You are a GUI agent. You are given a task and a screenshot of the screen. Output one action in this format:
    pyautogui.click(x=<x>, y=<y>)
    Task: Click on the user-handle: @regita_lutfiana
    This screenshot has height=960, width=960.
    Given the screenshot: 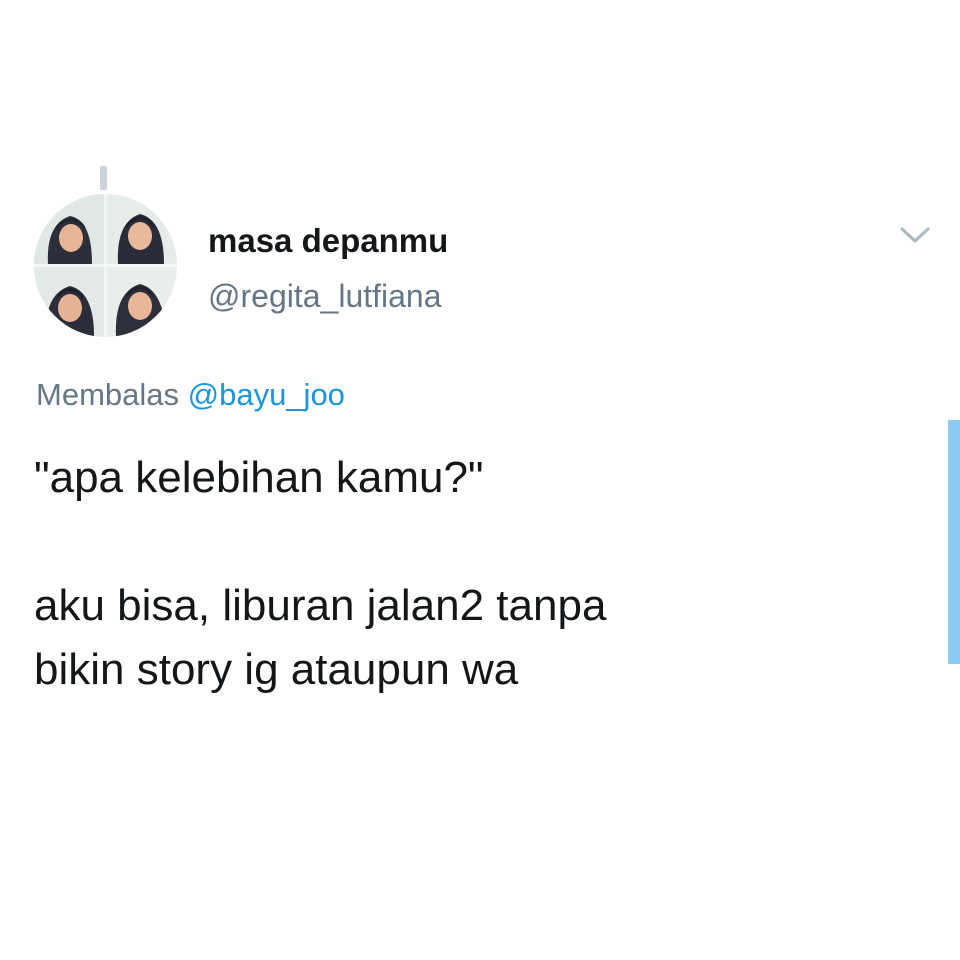 What is the action you would take?
    pyautogui.click(x=325, y=296)
    